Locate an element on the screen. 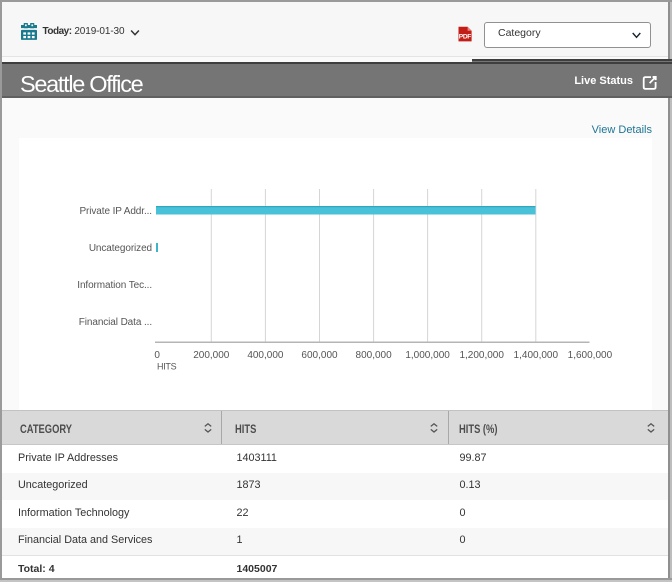 This screenshot has width=672, height=582. svg-text: HITS is located at coordinates (167, 367).